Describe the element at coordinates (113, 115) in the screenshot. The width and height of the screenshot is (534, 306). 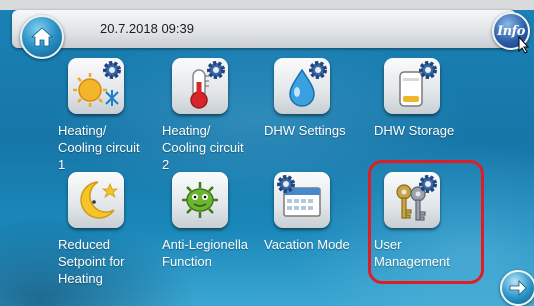
I see `tile-heating-cooling-circuit-1: Heating/ Cooling circuit 1` at that location.